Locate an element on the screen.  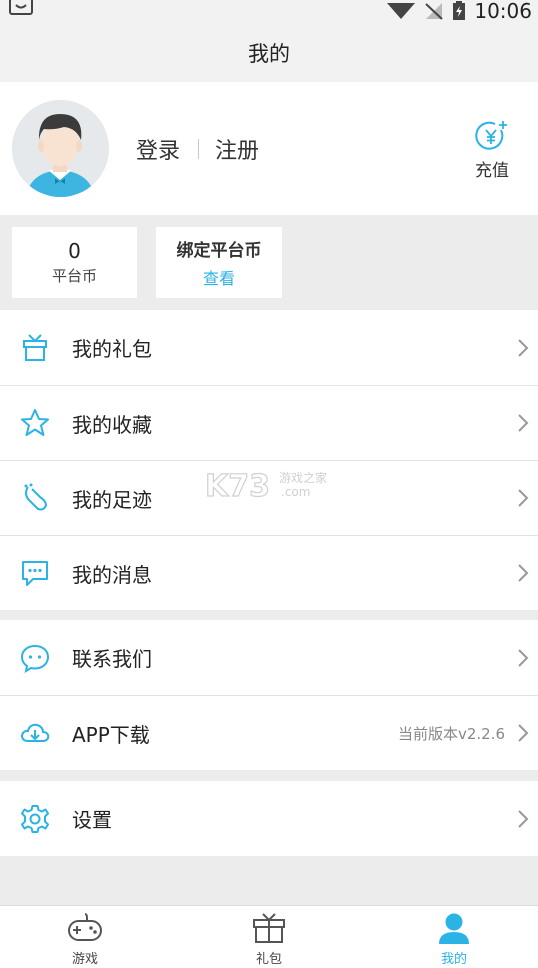
recharge-button: 充值 is located at coordinates (492, 150).